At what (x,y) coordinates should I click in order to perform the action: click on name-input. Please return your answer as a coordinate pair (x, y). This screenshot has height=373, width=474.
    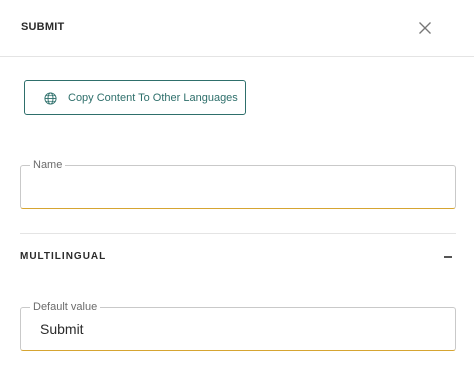
    Looking at the image, I should click on (240, 187).